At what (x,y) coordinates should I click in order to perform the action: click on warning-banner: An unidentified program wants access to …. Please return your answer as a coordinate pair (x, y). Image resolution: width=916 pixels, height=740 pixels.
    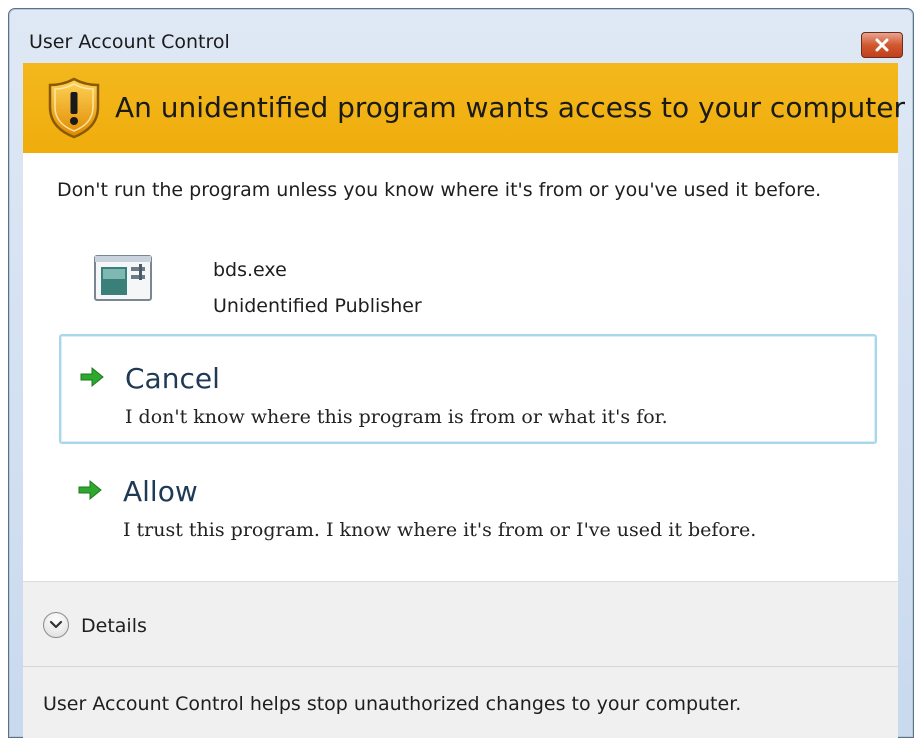
    Looking at the image, I should click on (464, 108).